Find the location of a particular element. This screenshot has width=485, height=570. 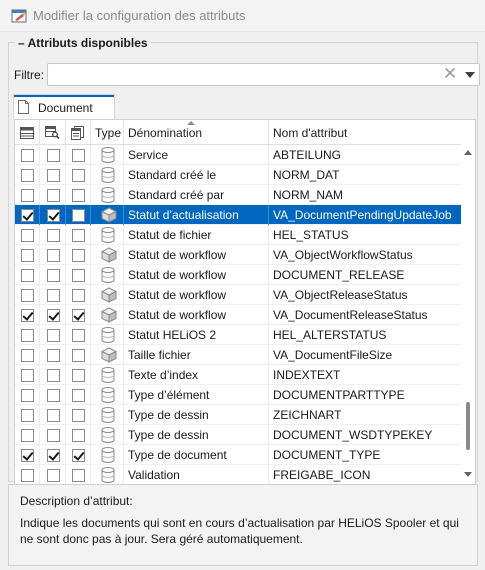

table-row: Texte d’index INDEXTEXT is located at coordinates (238, 375).